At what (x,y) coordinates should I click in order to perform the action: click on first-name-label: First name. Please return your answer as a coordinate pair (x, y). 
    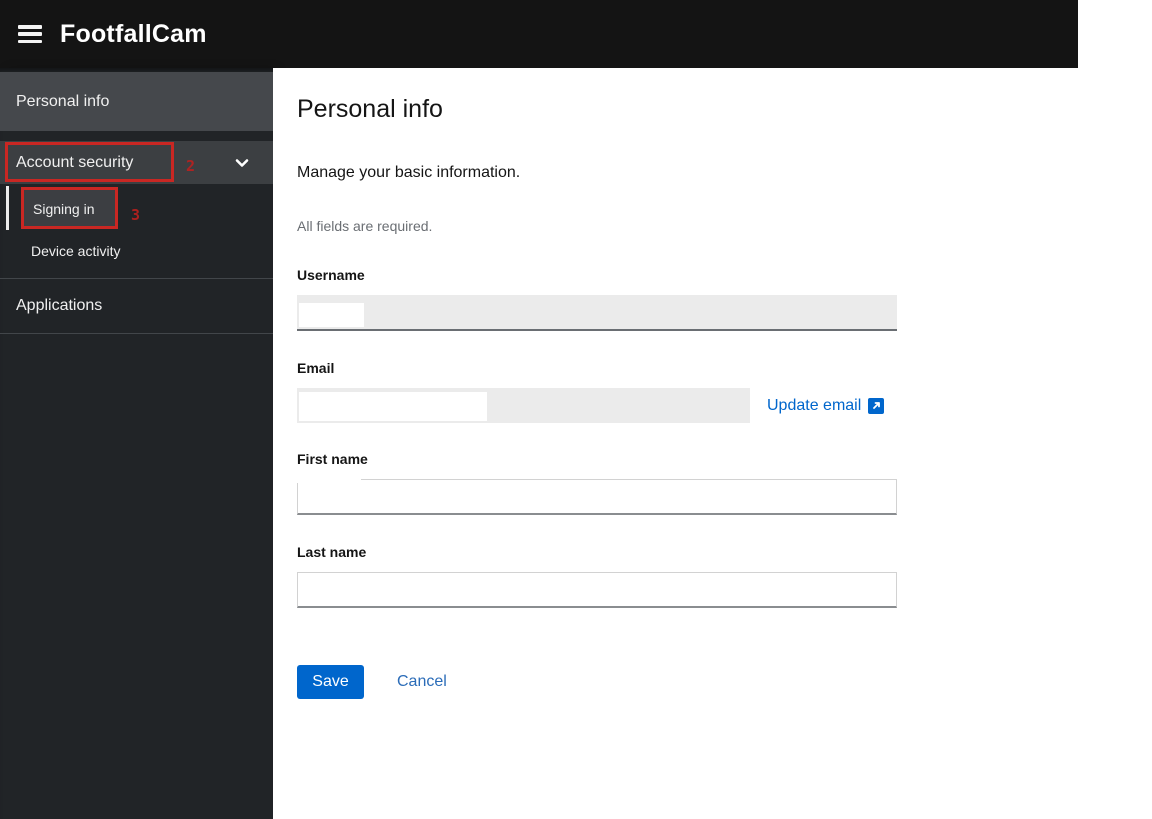
    Looking at the image, I should click on (332, 459).